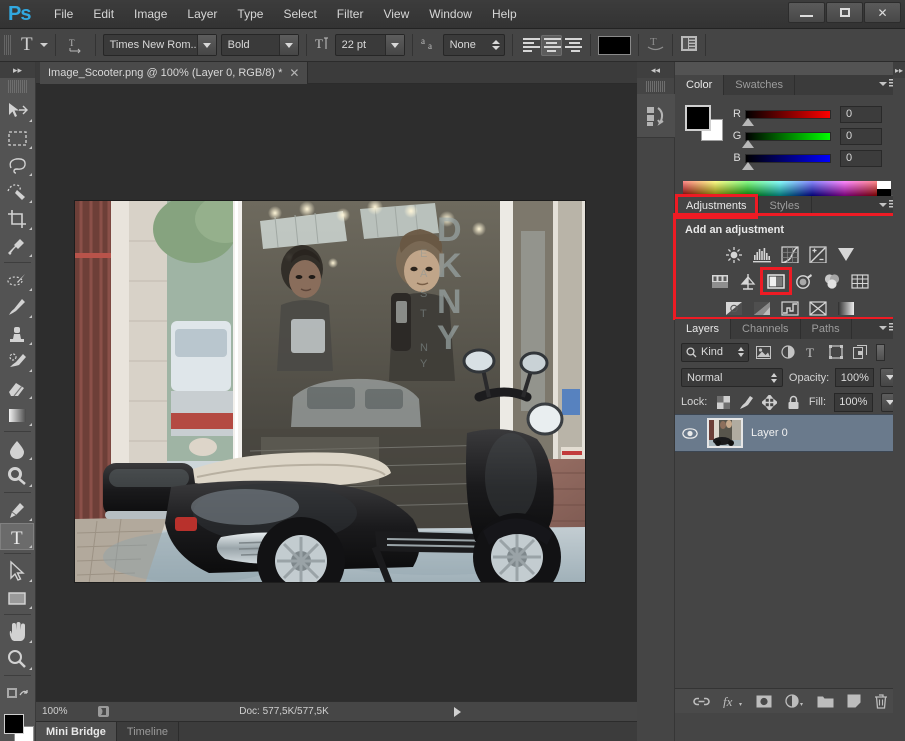 The image size is (905, 741). I want to click on fill-value: 100%, so click(853, 402).